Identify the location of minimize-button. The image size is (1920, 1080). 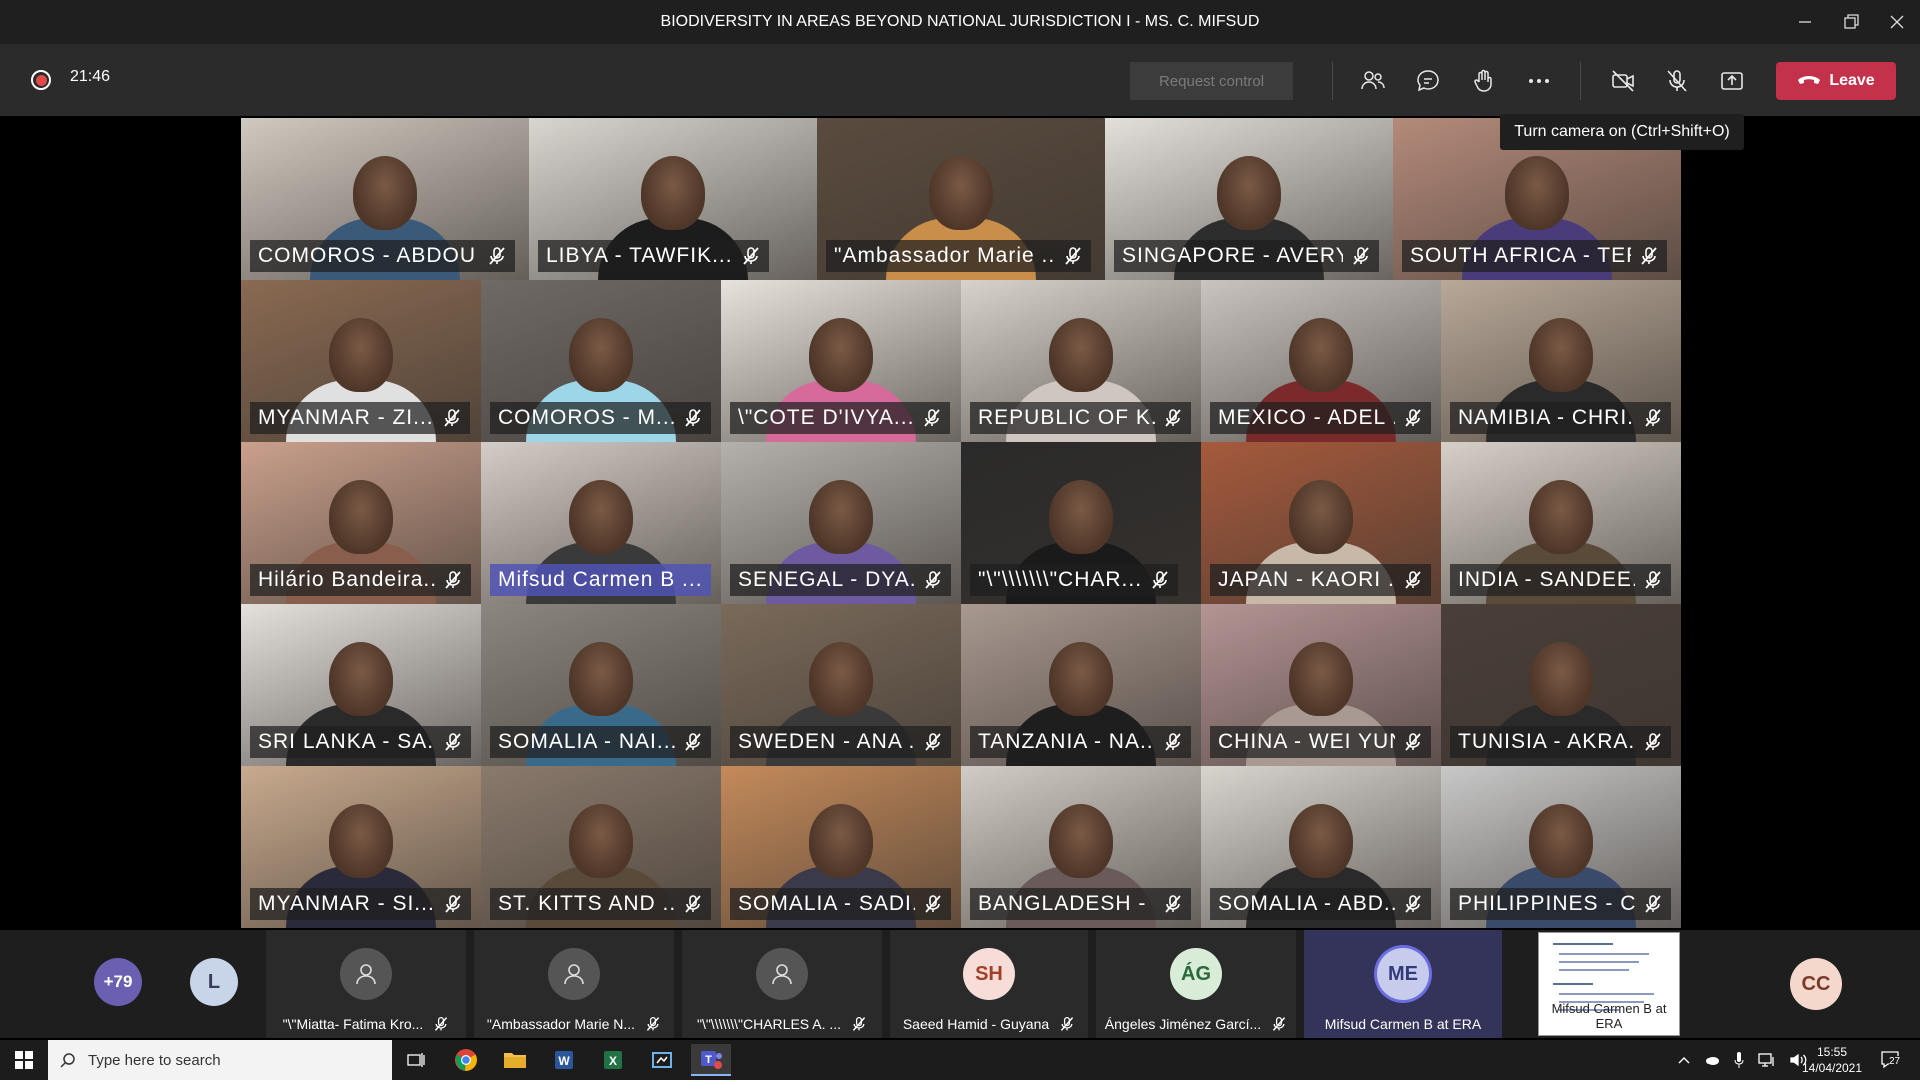
(1805, 22).